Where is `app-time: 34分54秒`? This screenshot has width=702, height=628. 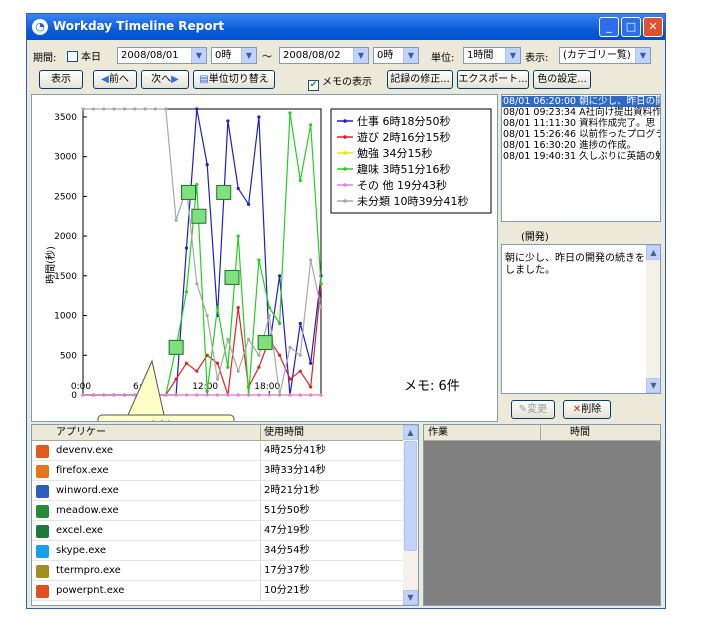 app-time: 34分54秒 is located at coordinates (287, 550).